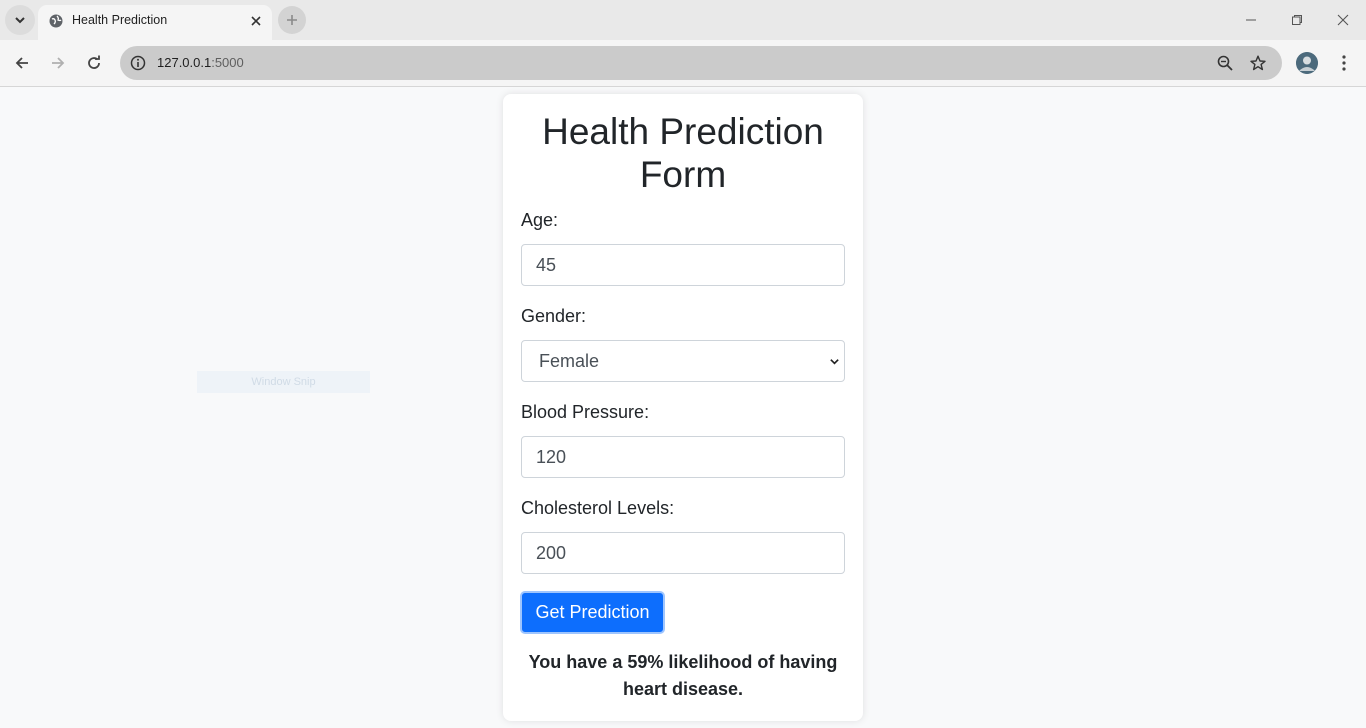 The height and width of the screenshot is (728, 1366). Describe the element at coordinates (683, 20) in the screenshot. I see `tab-strip: Health Prediction` at that location.